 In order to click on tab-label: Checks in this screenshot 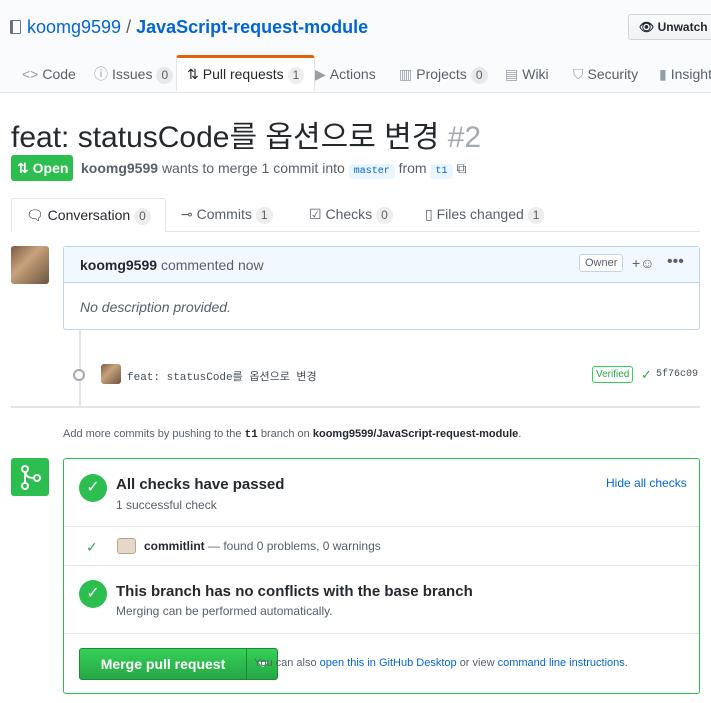, I will do `click(349, 214)`.